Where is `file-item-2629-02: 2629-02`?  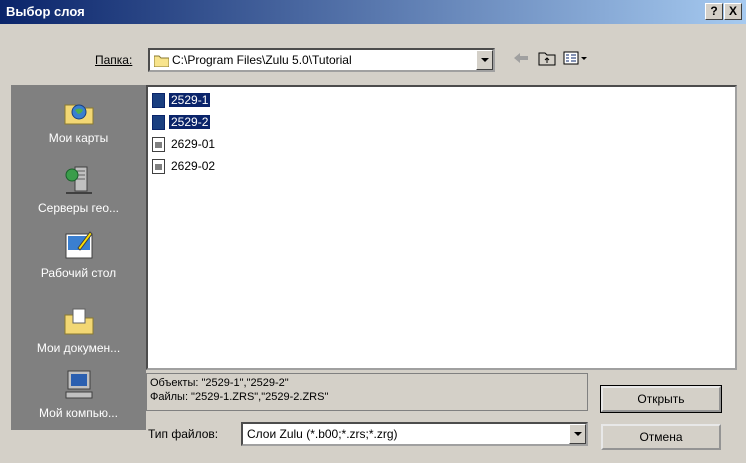 file-item-2629-02: 2629-02 is located at coordinates (184, 166).